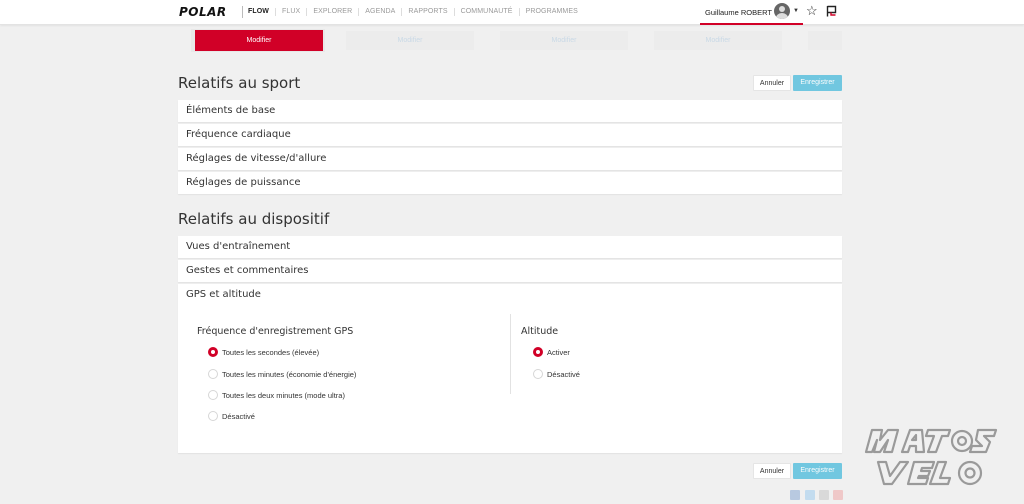 This screenshot has height=504, width=1024. I want to click on gps-frequency-option-every-minute: Toutes les minutes (économie d'énergie), so click(282, 374).